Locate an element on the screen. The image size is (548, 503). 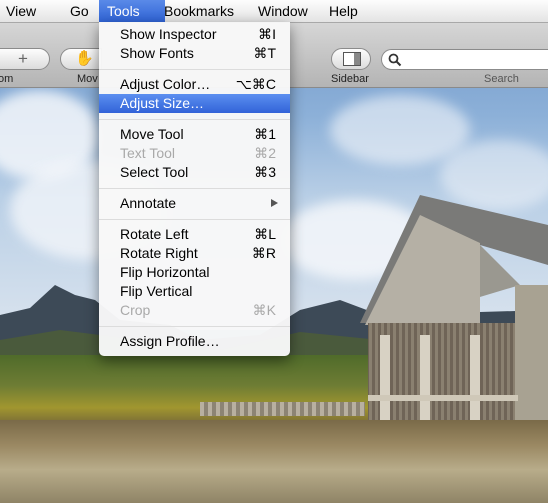
magnifier-icon is located at coordinates (395, 60).